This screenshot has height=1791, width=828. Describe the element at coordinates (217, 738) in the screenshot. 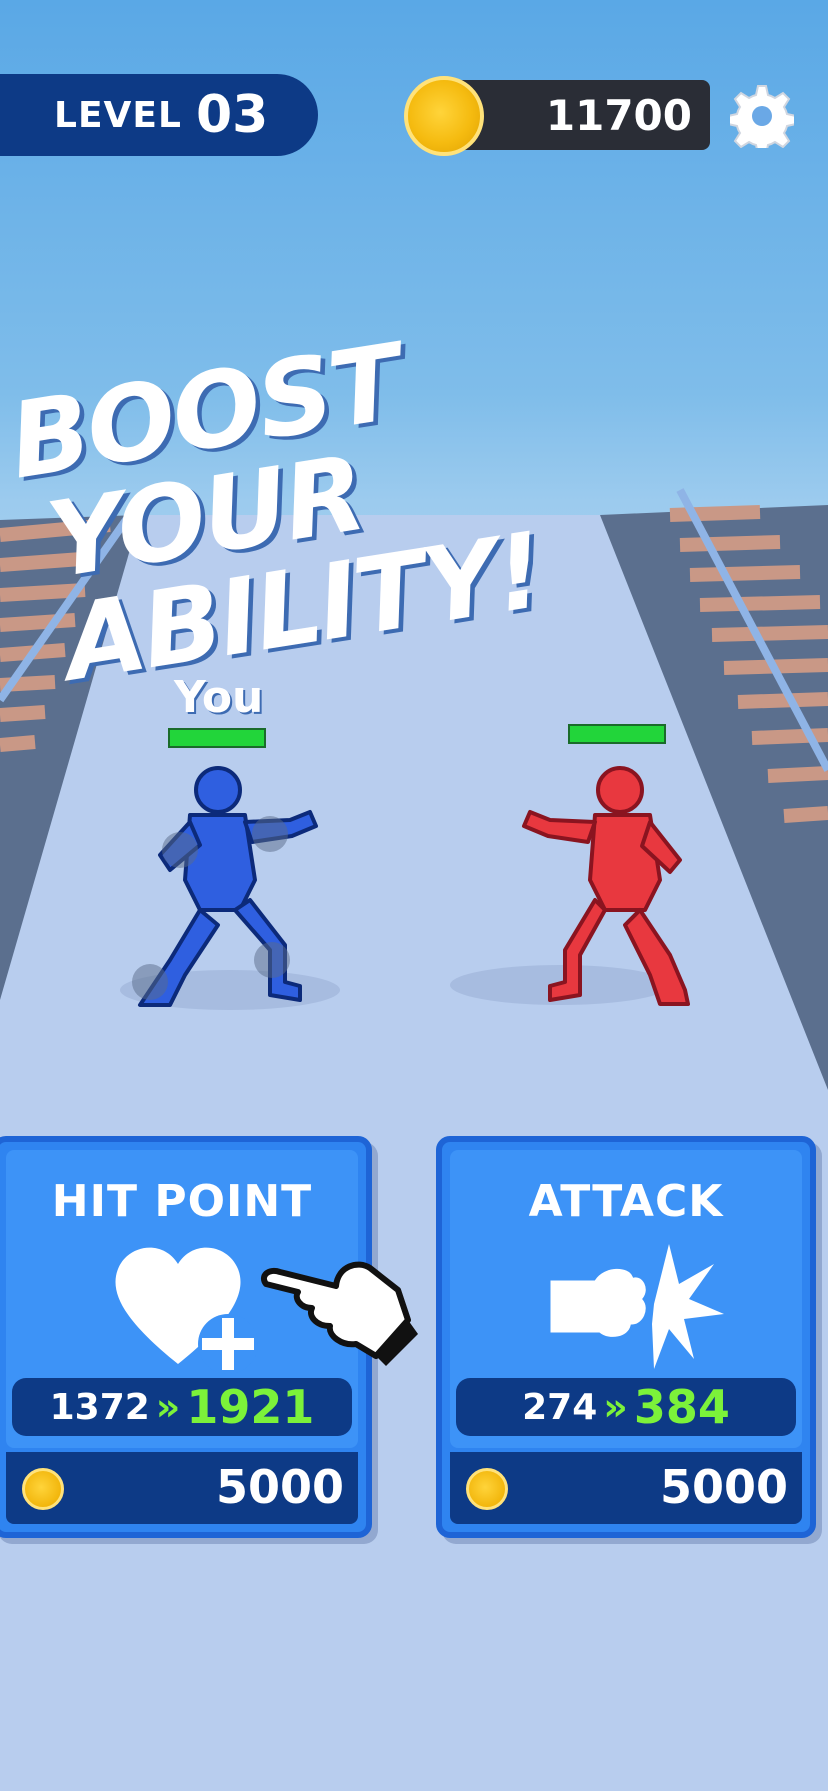

I see `player-health-bar` at that location.